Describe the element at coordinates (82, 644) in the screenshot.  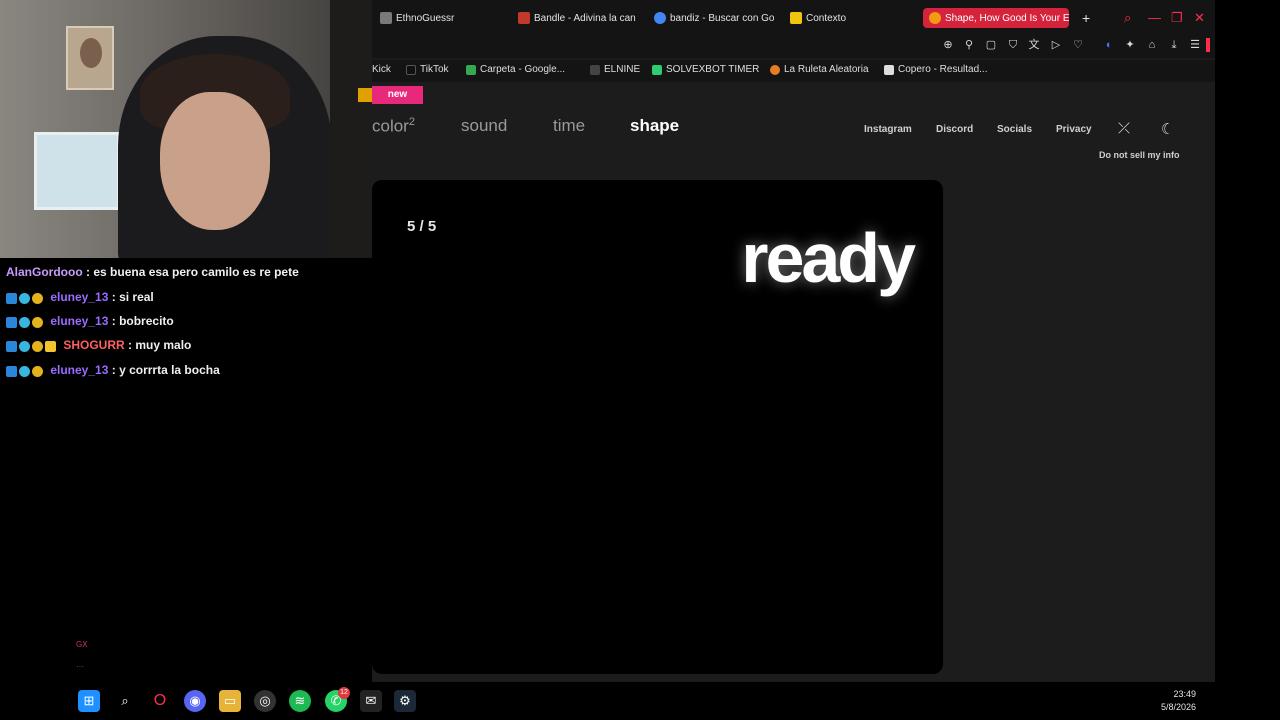
I see `opera-gx-mark: GX` at that location.